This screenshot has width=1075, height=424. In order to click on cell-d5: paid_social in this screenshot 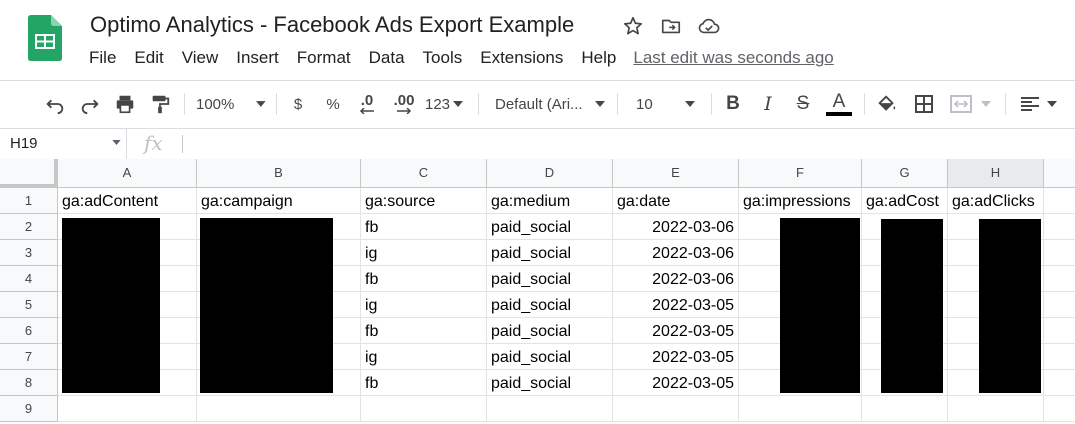, I will do `click(550, 305)`.